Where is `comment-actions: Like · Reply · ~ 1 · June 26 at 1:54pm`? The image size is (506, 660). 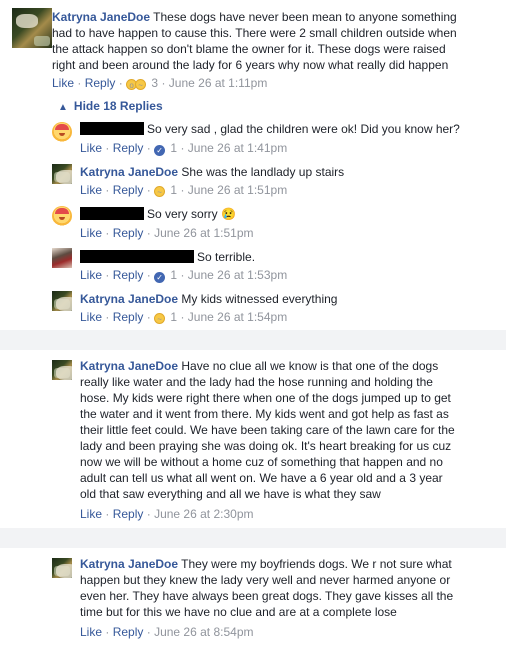 comment-actions: Like · Reply · ~ 1 · June 26 at 1:54pm is located at coordinates (183, 317).